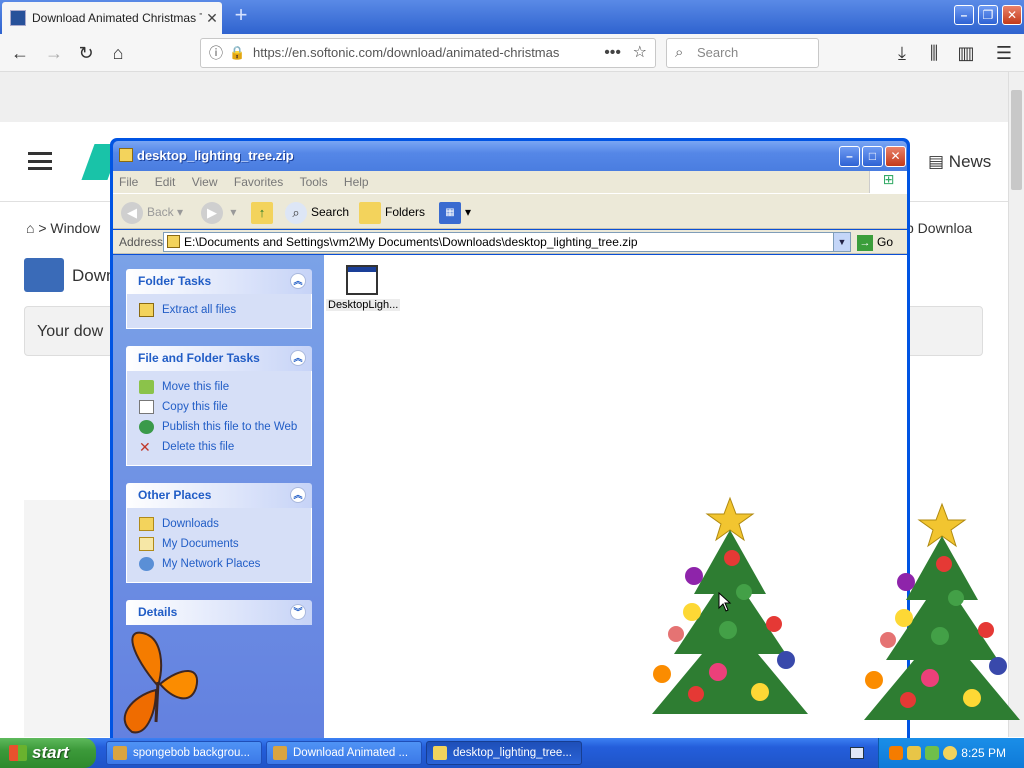 This screenshot has height=768, width=1024. I want to click on page-actions-icon: •••, so click(612, 53).